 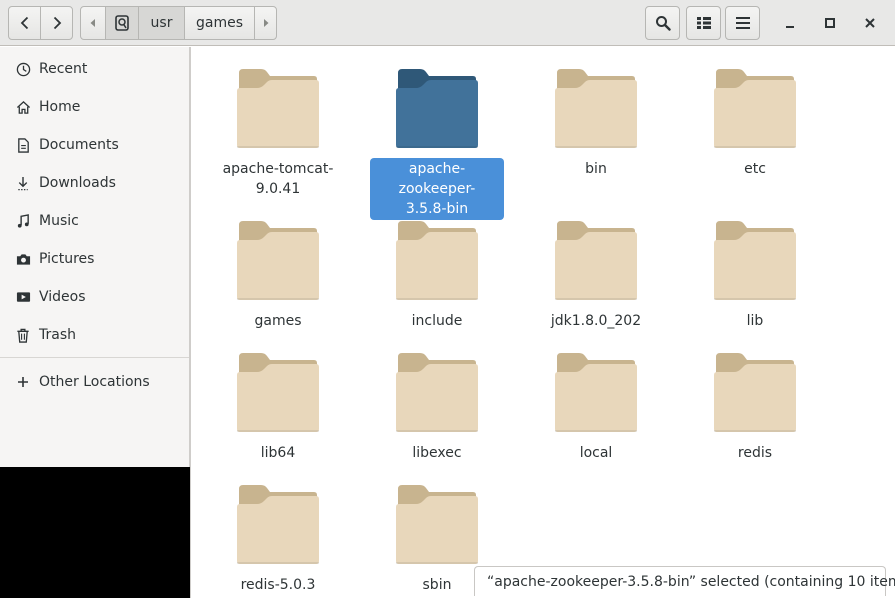 I want to click on path-segment-usr: usr, so click(x=161, y=23).